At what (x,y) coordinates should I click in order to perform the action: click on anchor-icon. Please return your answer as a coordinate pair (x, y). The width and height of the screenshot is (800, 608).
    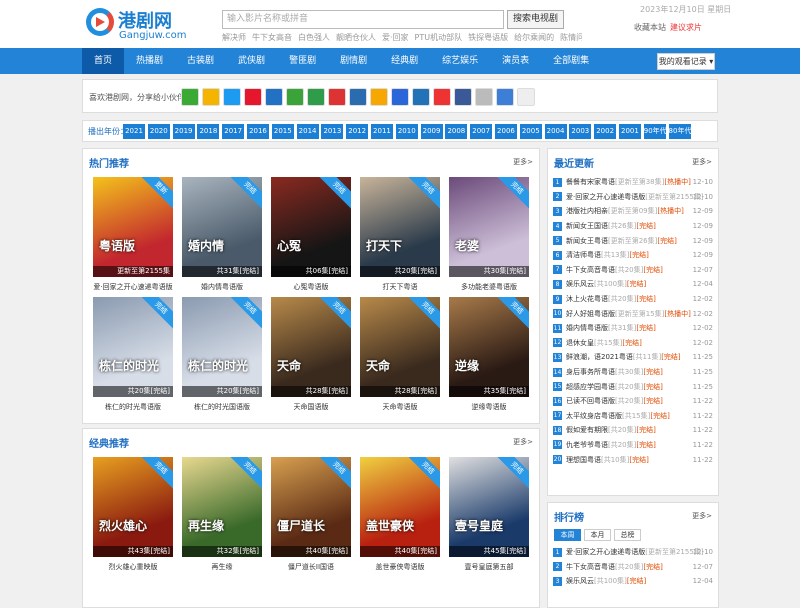
    Looking at the image, I should click on (421, 97).